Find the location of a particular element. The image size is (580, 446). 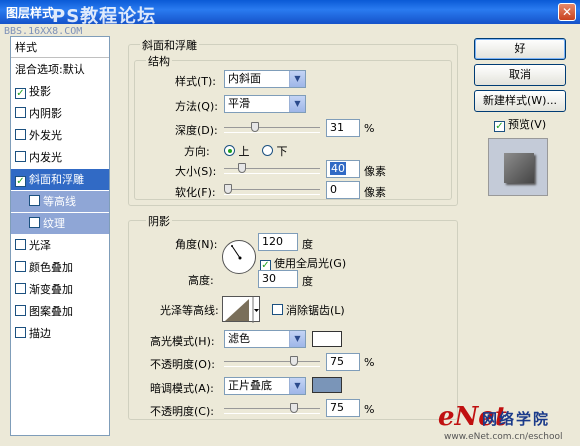

radio-selected-icon is located at coordinates (229, 150).